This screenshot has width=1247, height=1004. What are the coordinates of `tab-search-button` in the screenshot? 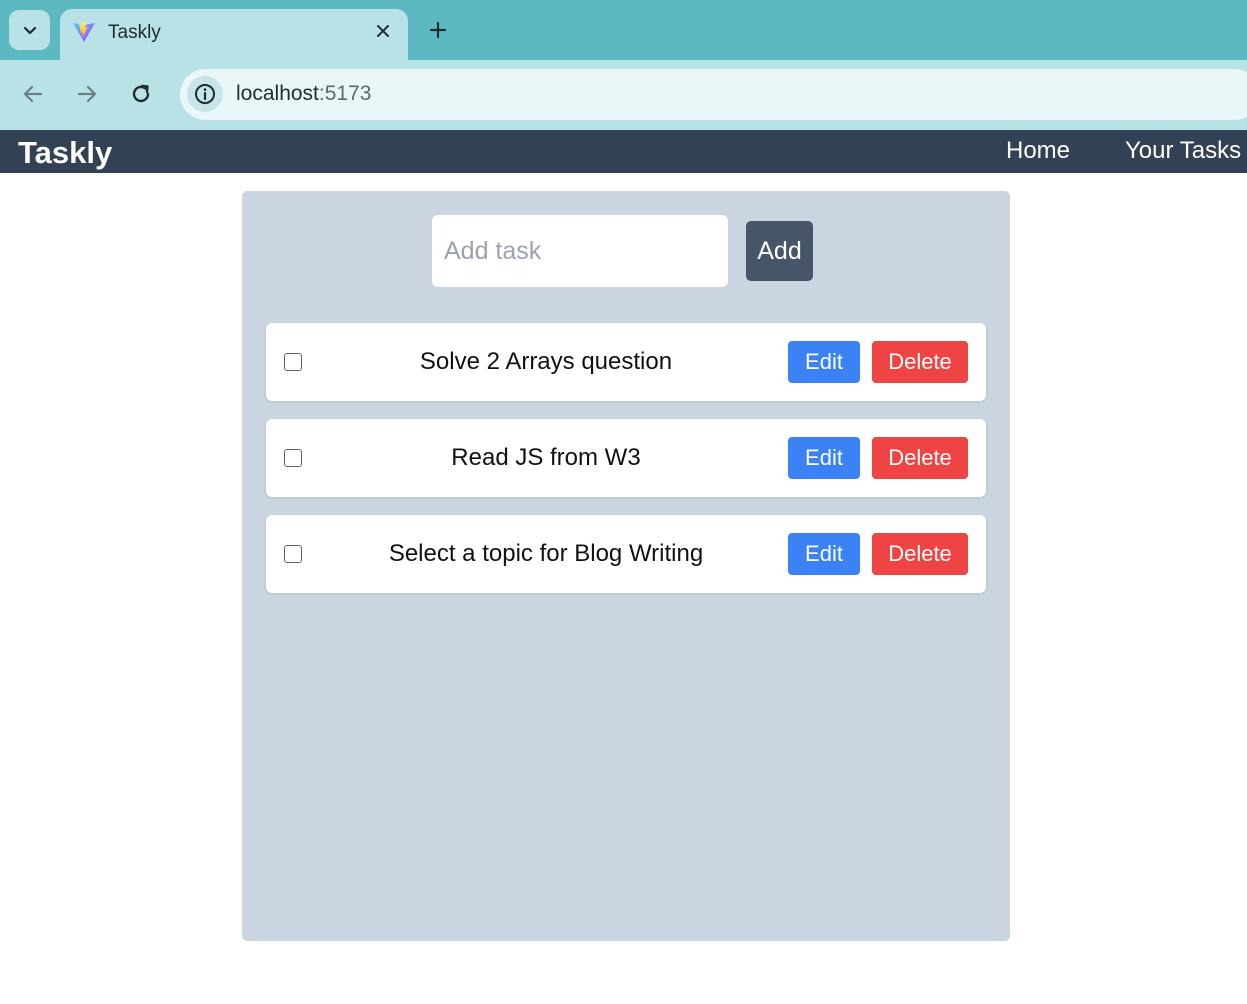 It's located at (29, 30).